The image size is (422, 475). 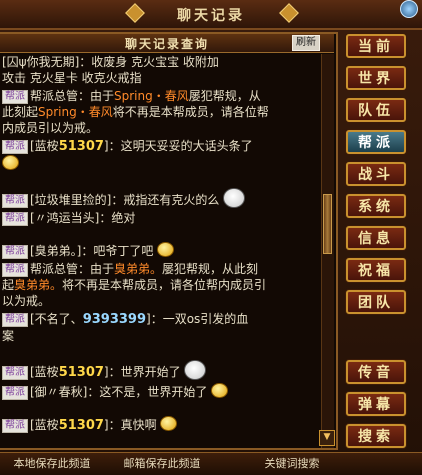 I want to click on message-text: 攻击 克火星卡 收克火戒指, so click(x=72, y=78).